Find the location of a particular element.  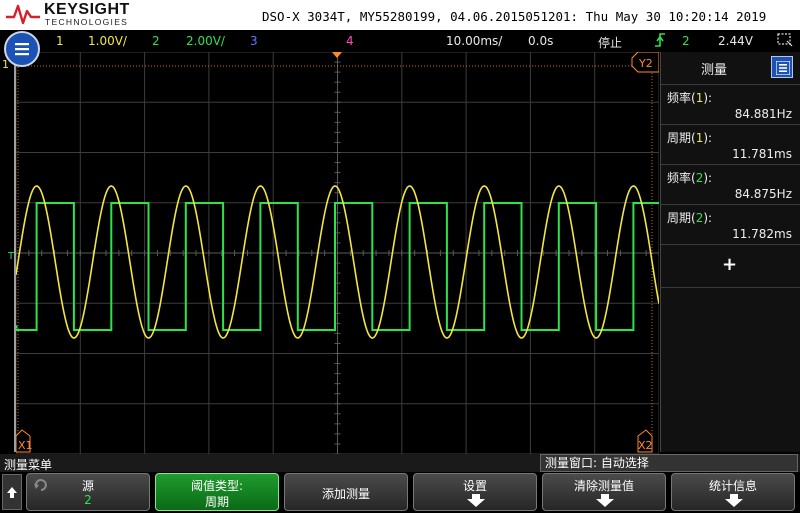

menu-icon is located at coordinates (22, 49).